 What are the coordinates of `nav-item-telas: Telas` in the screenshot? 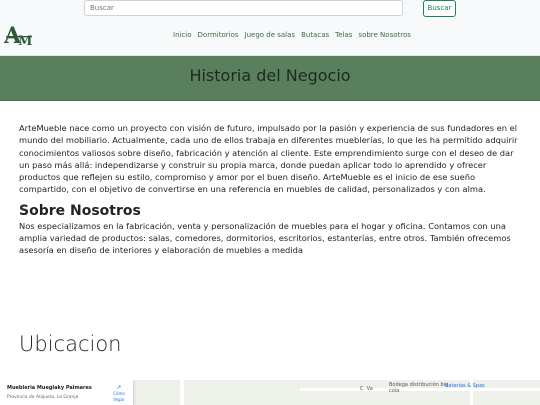 It's located at (343, 35).